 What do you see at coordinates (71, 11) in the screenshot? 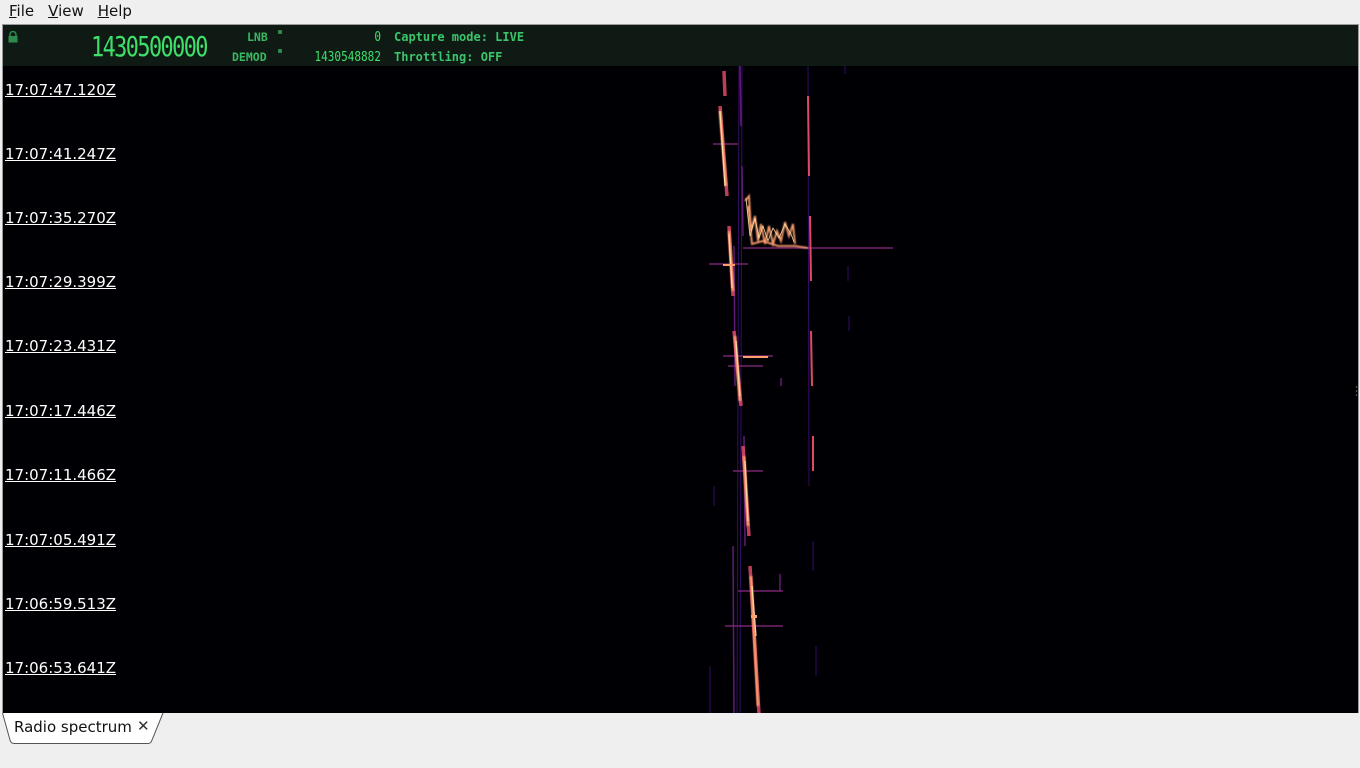
I see `menu-view-label: iew` at bounding box center [71, 11].